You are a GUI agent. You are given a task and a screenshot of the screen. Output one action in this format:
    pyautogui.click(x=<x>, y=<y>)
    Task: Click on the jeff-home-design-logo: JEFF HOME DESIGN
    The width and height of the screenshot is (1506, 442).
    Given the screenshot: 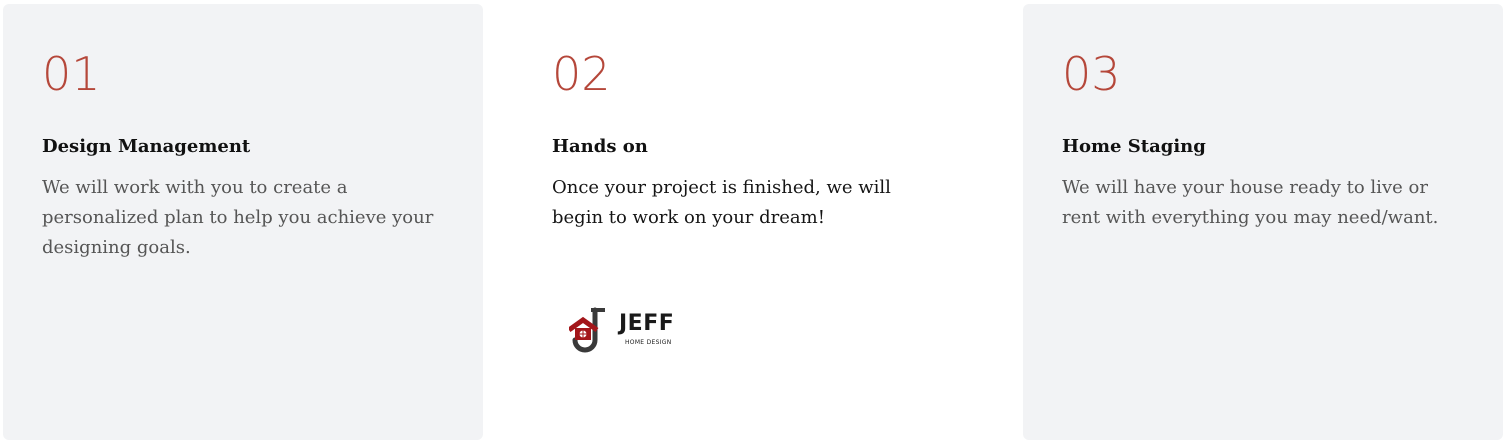 What is the action you would take?
    pyautogui.click(x=634, y=331)
    